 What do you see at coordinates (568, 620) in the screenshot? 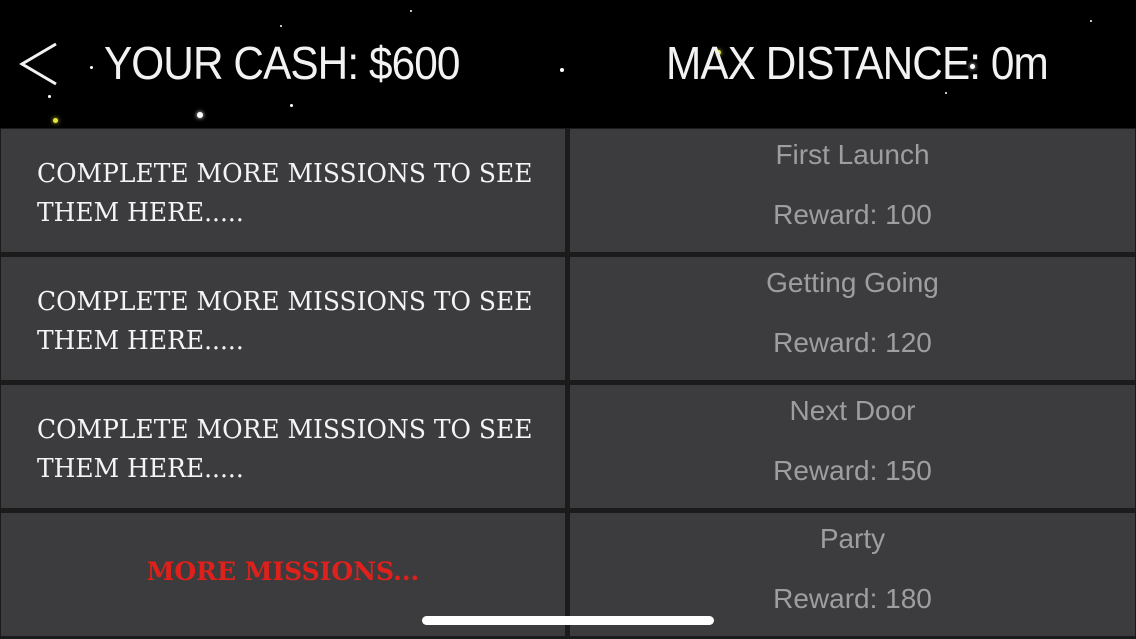
I see `home-indicator` at bounding box center [568, 620].